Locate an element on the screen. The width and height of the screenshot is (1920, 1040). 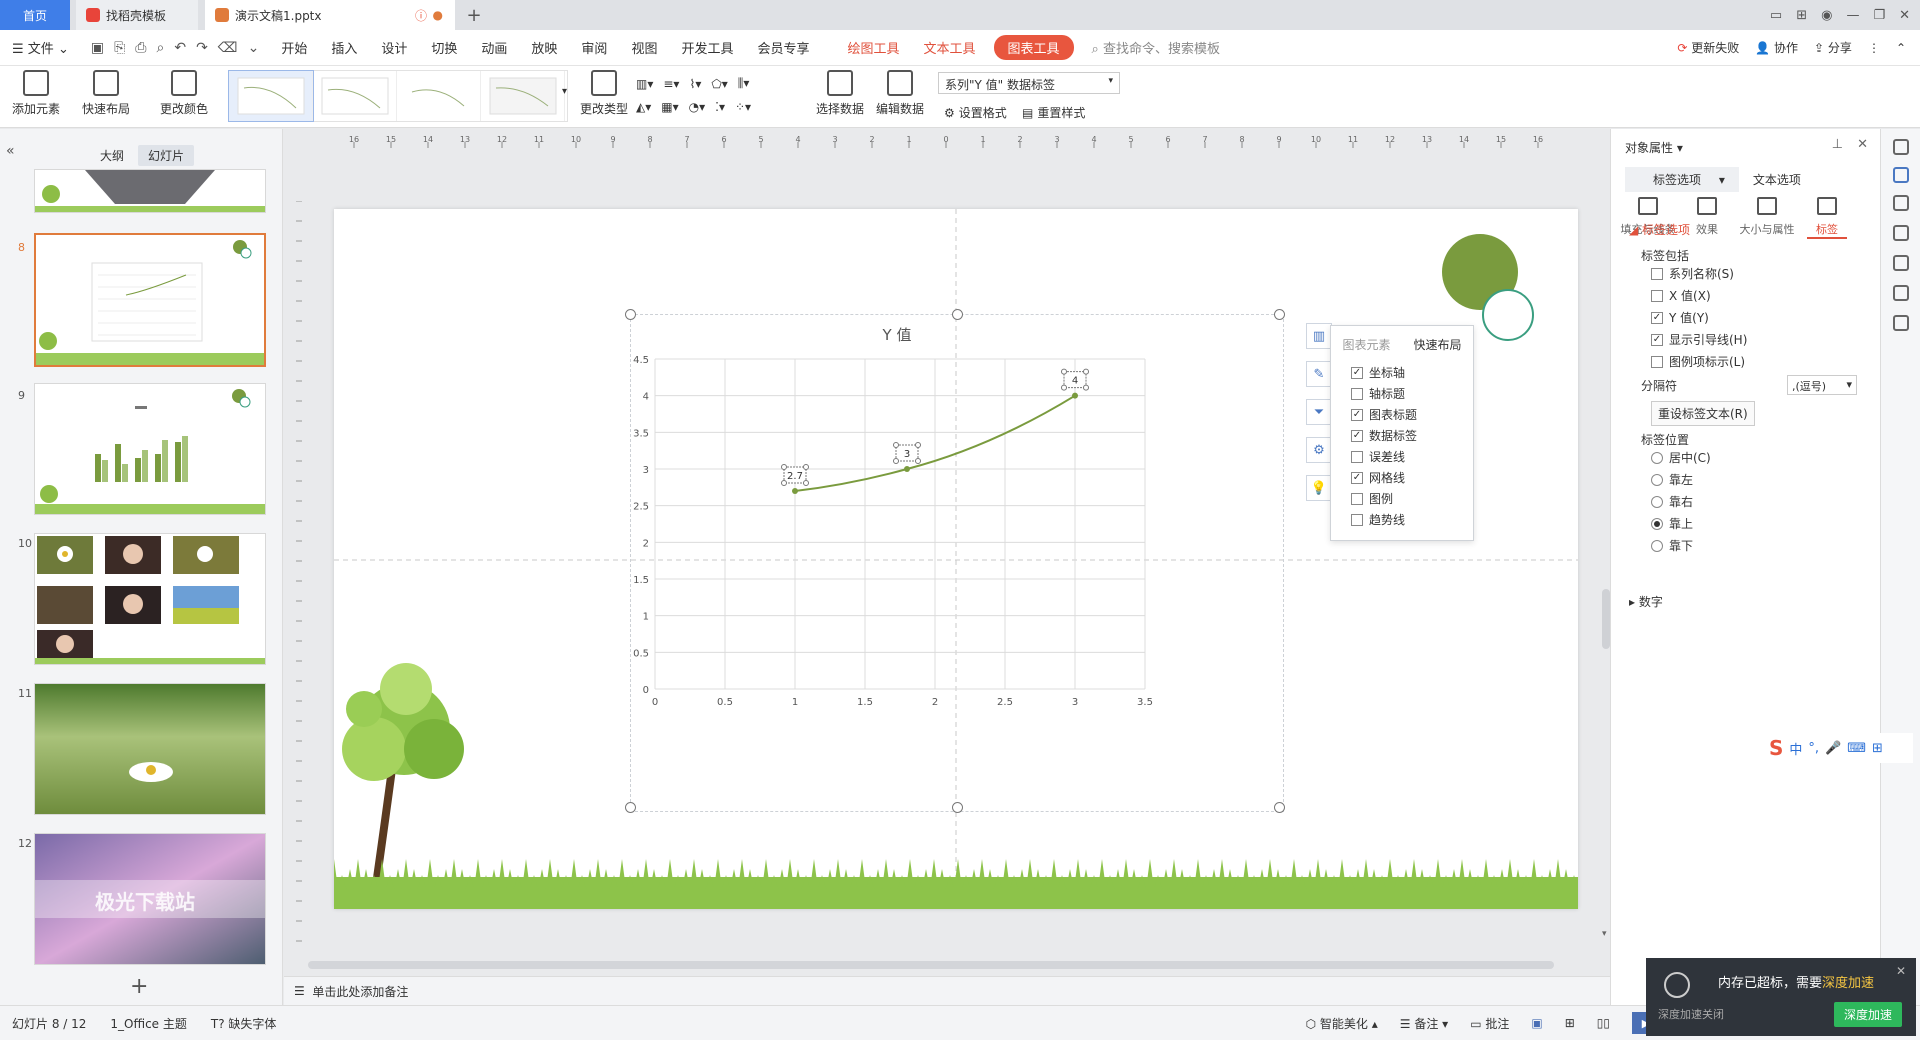
menu-review: 审阅 is located at coordinates (594, 47).